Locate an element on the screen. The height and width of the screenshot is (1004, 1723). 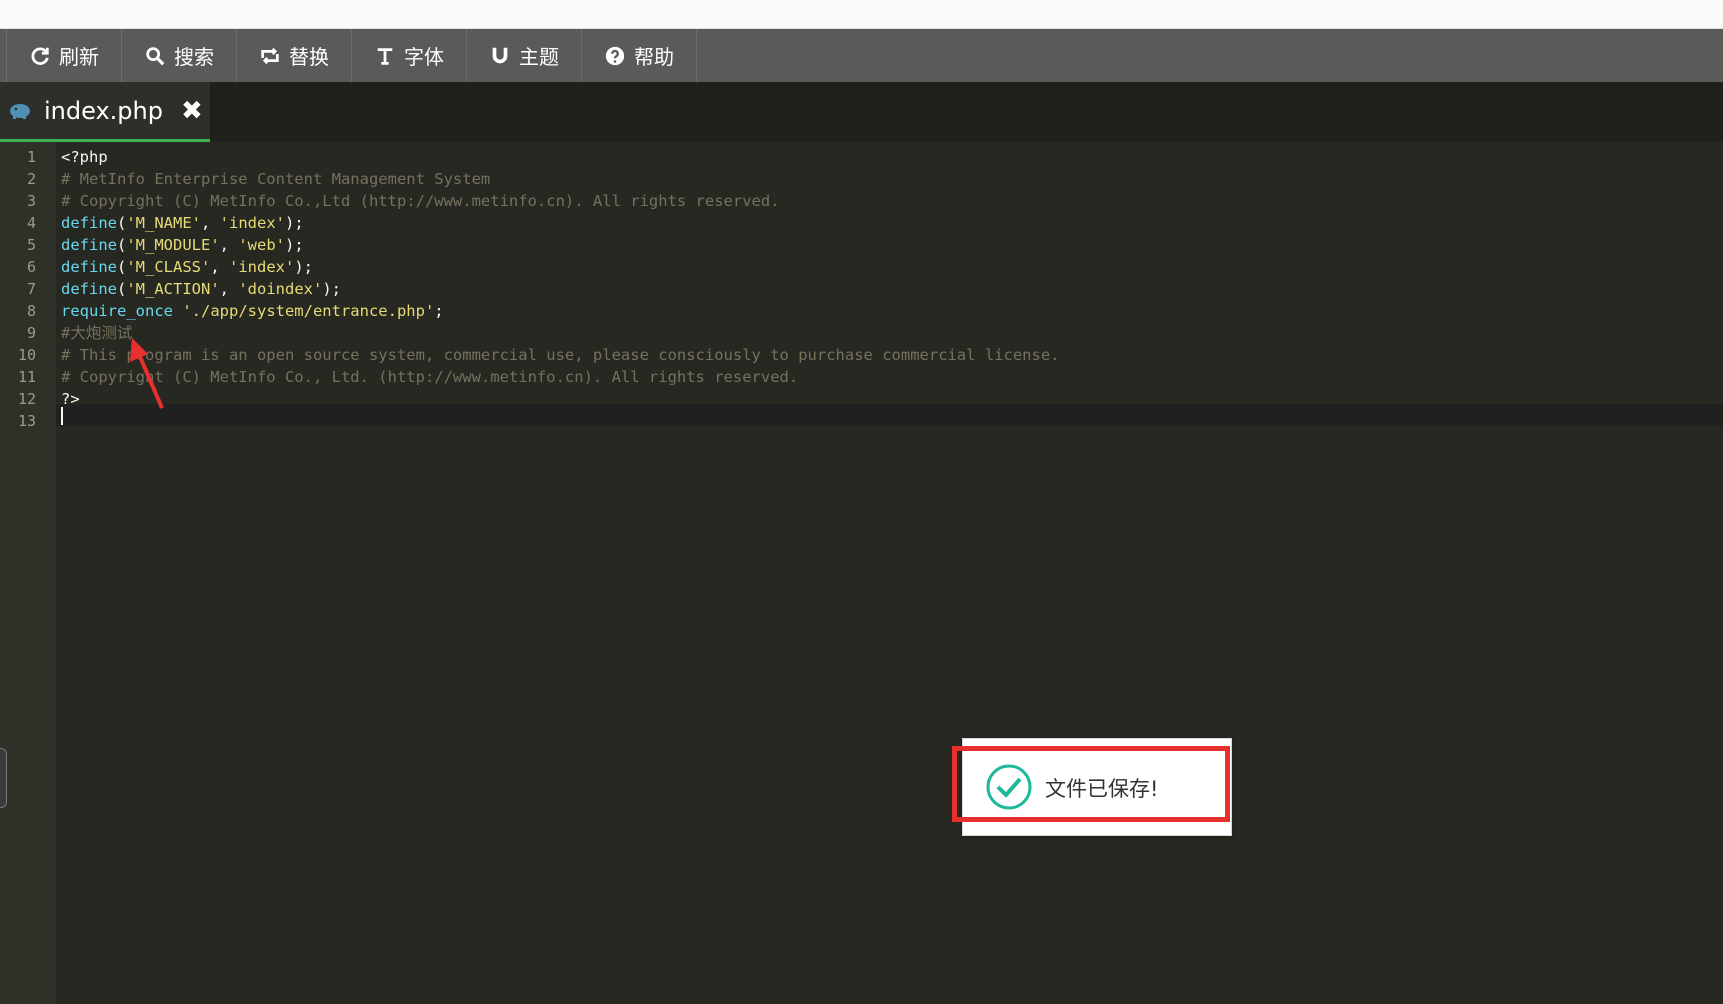
font-icon is located at coordinates (385, 56).